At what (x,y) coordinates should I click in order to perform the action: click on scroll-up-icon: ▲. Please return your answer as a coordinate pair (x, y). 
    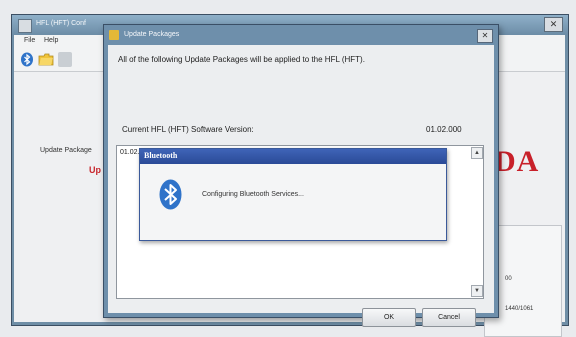
    Looking at the image, I should click on (477, 153).